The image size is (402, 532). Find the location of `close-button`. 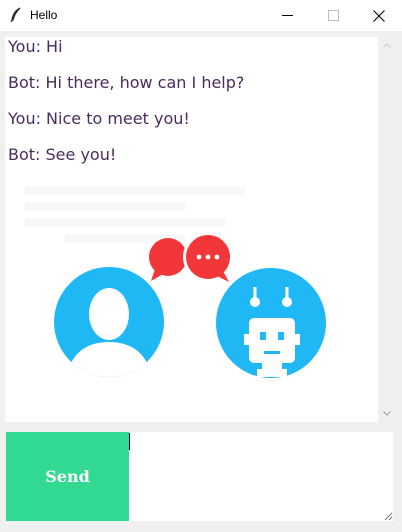

close-button is located at coordinates (379, 15).